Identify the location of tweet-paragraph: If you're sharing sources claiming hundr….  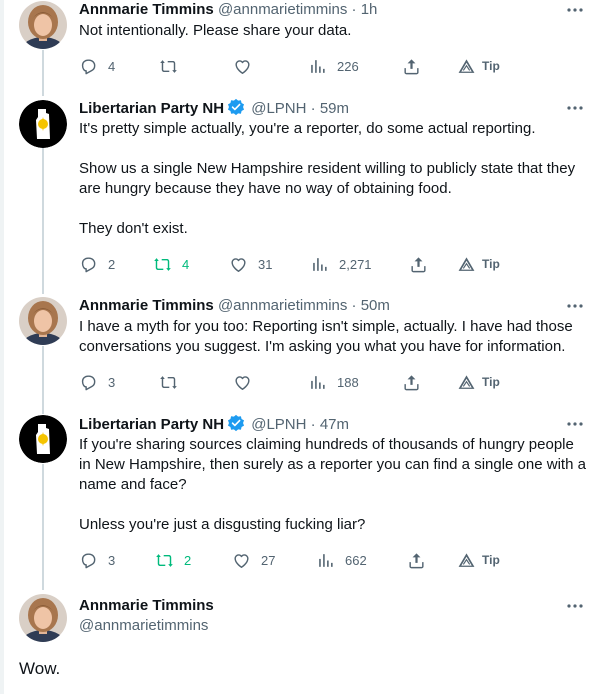
(332, 464).